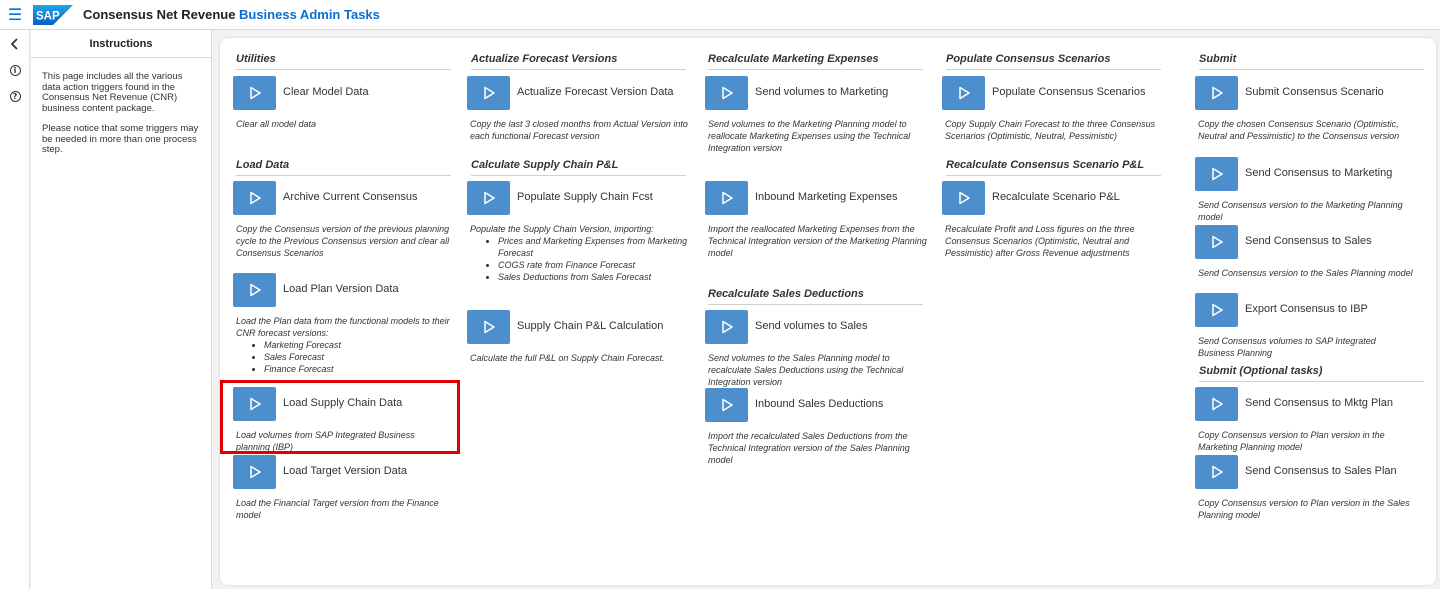 The image size is (1440, 589). Describe the element at coordinates (48, 17) in the screenshot. I see `svg-text: SAP` at that location.